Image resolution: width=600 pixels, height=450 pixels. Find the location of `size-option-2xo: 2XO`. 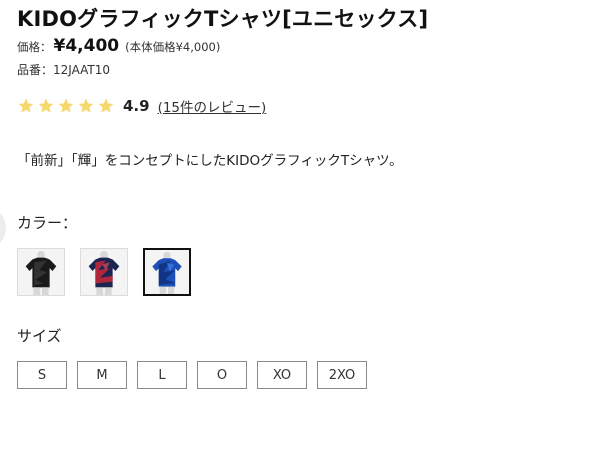

size-option-2xo: 2XO is located at coordinates (342, 375).